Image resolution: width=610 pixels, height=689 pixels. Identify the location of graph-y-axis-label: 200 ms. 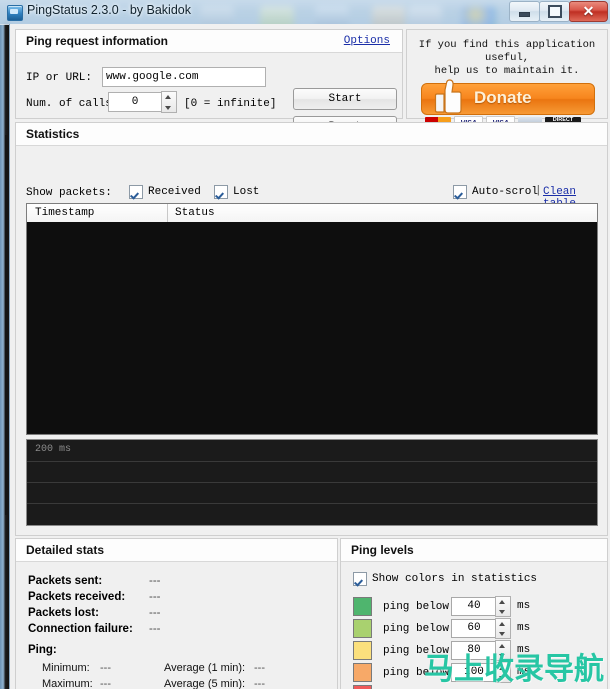
(53, 449).